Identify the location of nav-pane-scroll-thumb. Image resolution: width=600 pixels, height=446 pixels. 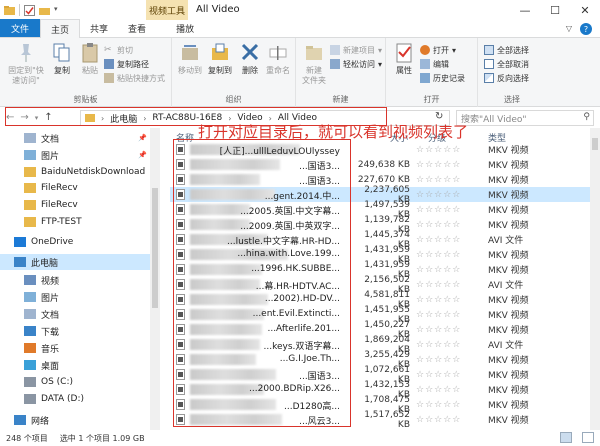
(155, 248).